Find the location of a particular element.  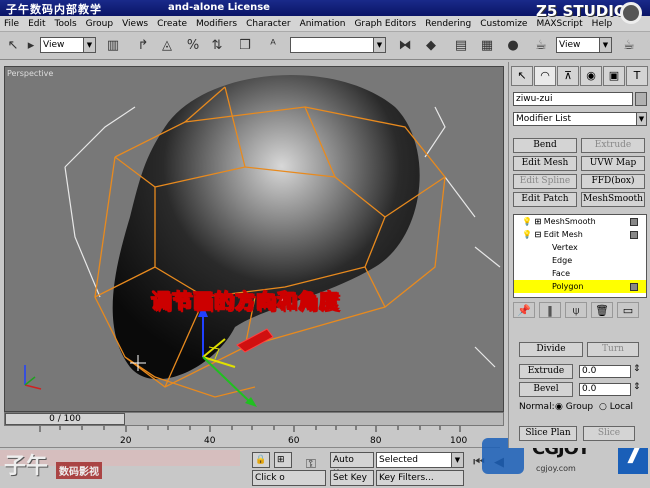

spinner-snap-icon: ⇅ is located at coordinates (217, 46).